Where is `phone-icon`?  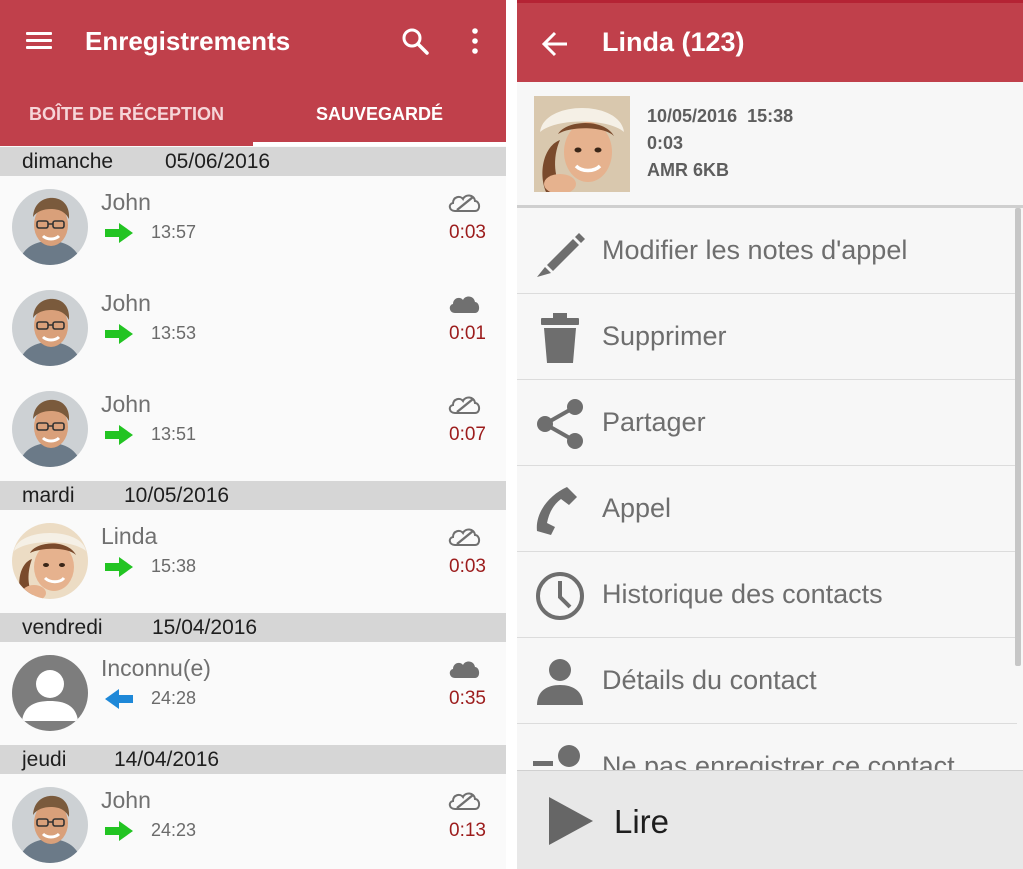 phone-icon is located at coordinates (556, 511).